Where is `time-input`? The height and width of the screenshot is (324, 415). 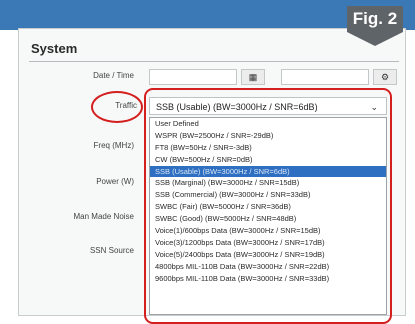 time-input is located at coordinates (325, 77).